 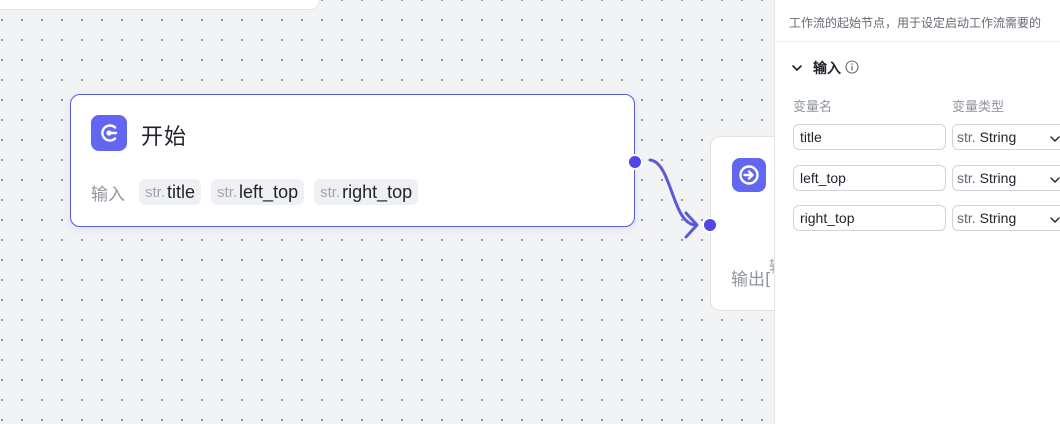 I want to click on info-icon, so click(x=852, y=68).